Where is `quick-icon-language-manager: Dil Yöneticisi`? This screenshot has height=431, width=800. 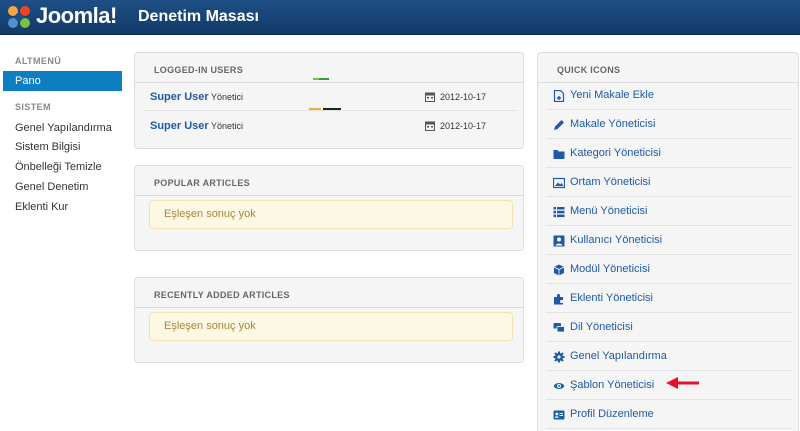
quick-icon-language-manager: Dil Yöneticisi is located at coordinates (669, 328).